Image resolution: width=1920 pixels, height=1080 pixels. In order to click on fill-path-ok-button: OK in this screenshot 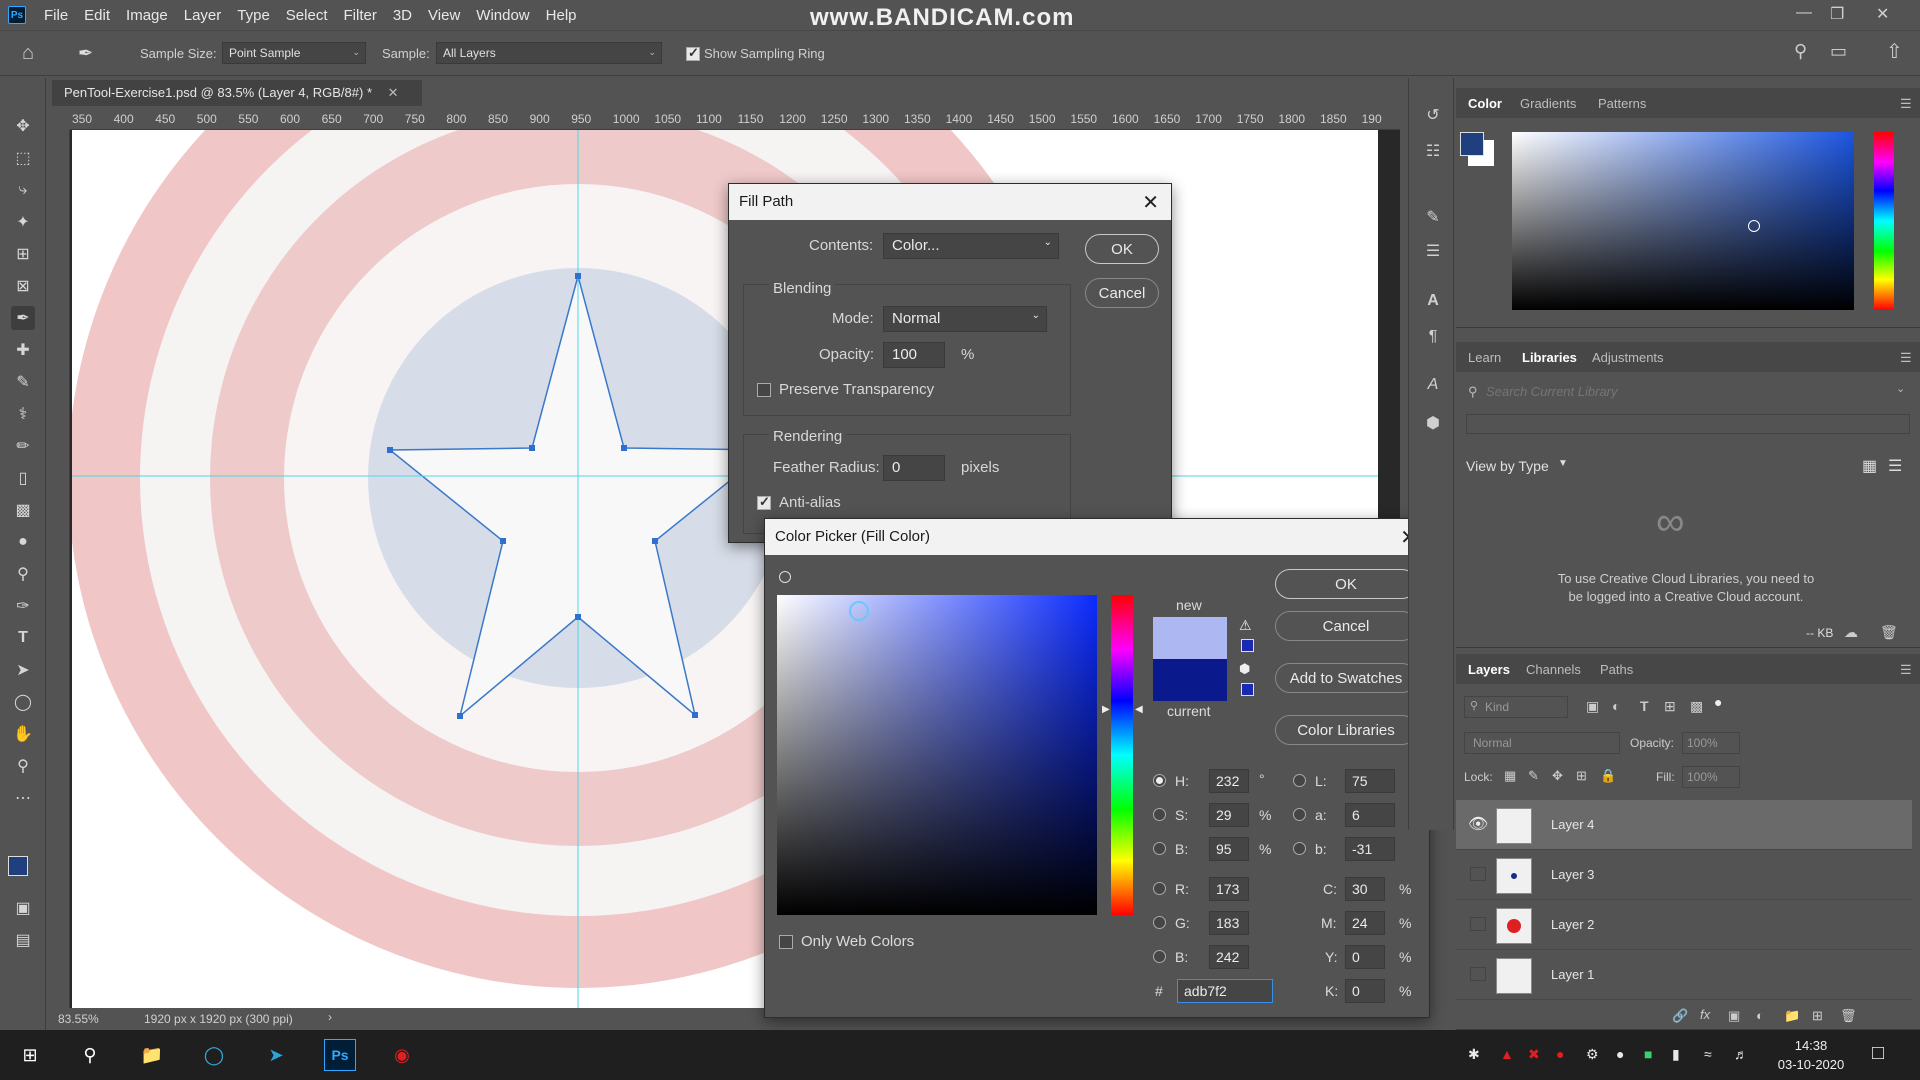, I will do `click(1122, 249)`.